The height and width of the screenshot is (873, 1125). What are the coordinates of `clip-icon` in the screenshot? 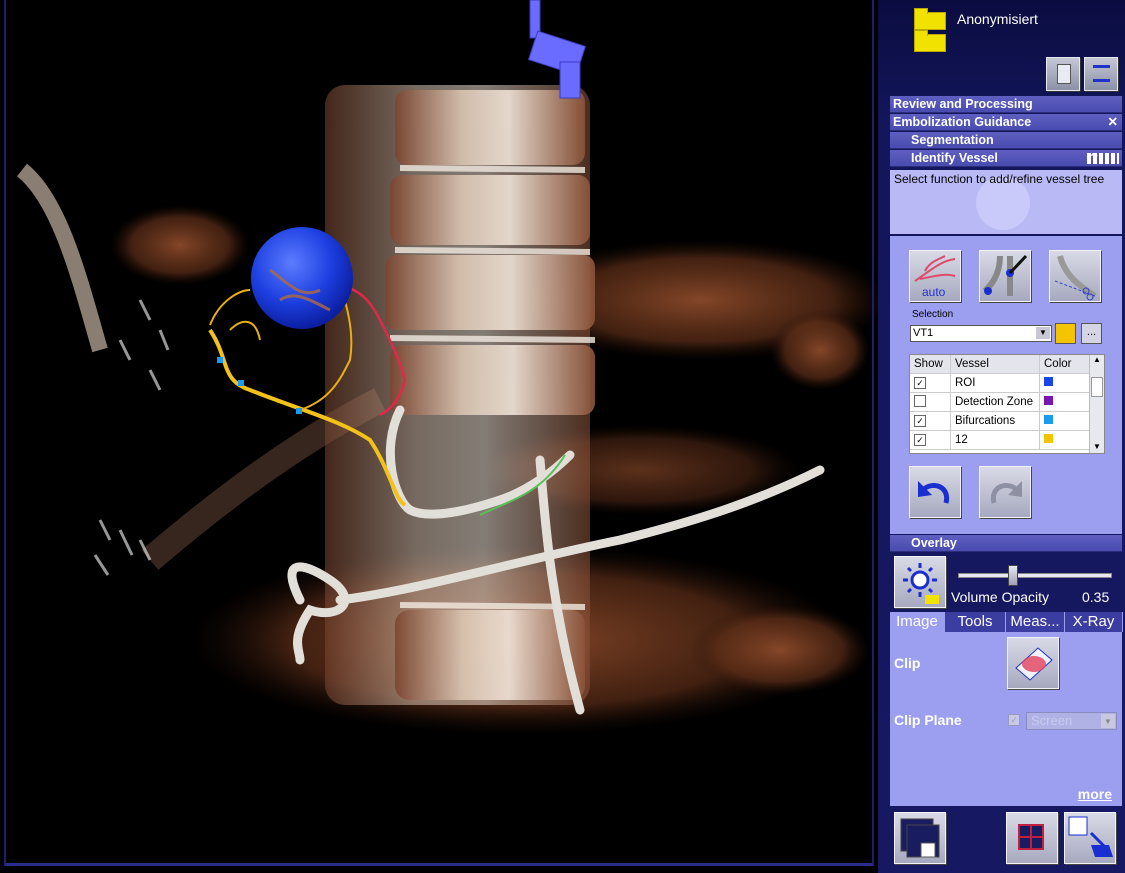 It's located at (1034, 664).